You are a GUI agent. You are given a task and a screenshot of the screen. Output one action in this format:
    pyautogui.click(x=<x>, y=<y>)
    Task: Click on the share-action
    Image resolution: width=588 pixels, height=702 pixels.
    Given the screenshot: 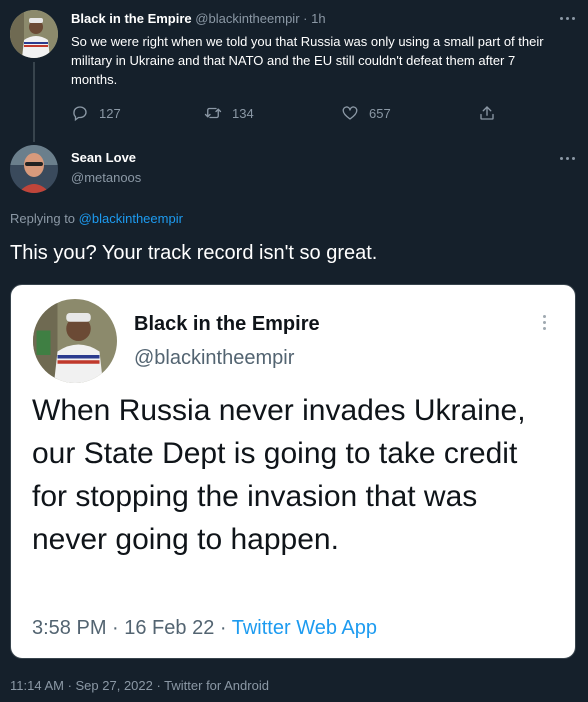 What is the action you would take?
    pyautogui.click(x=487, y=113)
    